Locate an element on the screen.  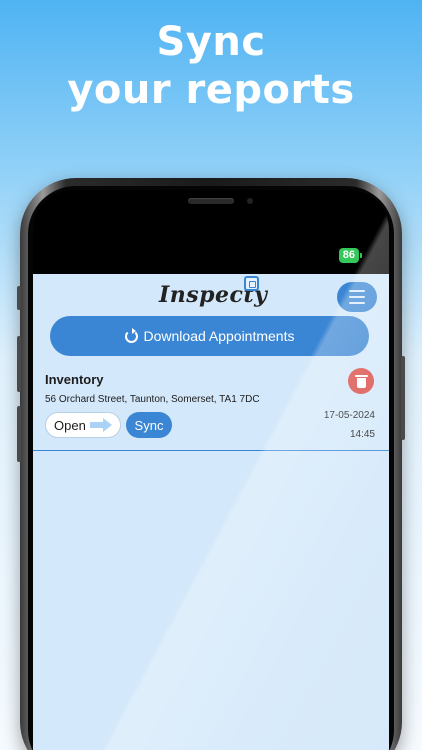
promo-headline: Sync your reports is located at coordinates (211, 66).